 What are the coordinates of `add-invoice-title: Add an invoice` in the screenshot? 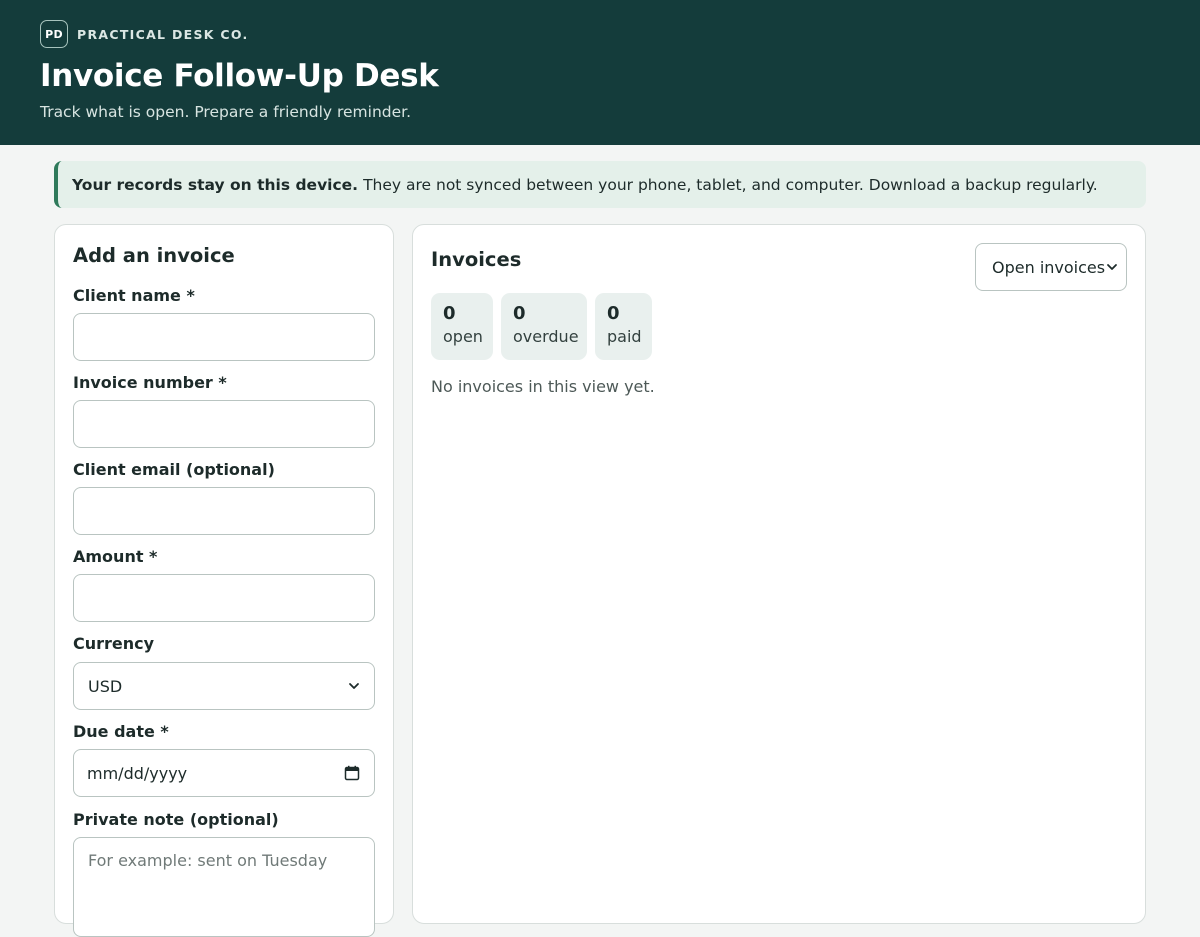 It's located at (154, 255).